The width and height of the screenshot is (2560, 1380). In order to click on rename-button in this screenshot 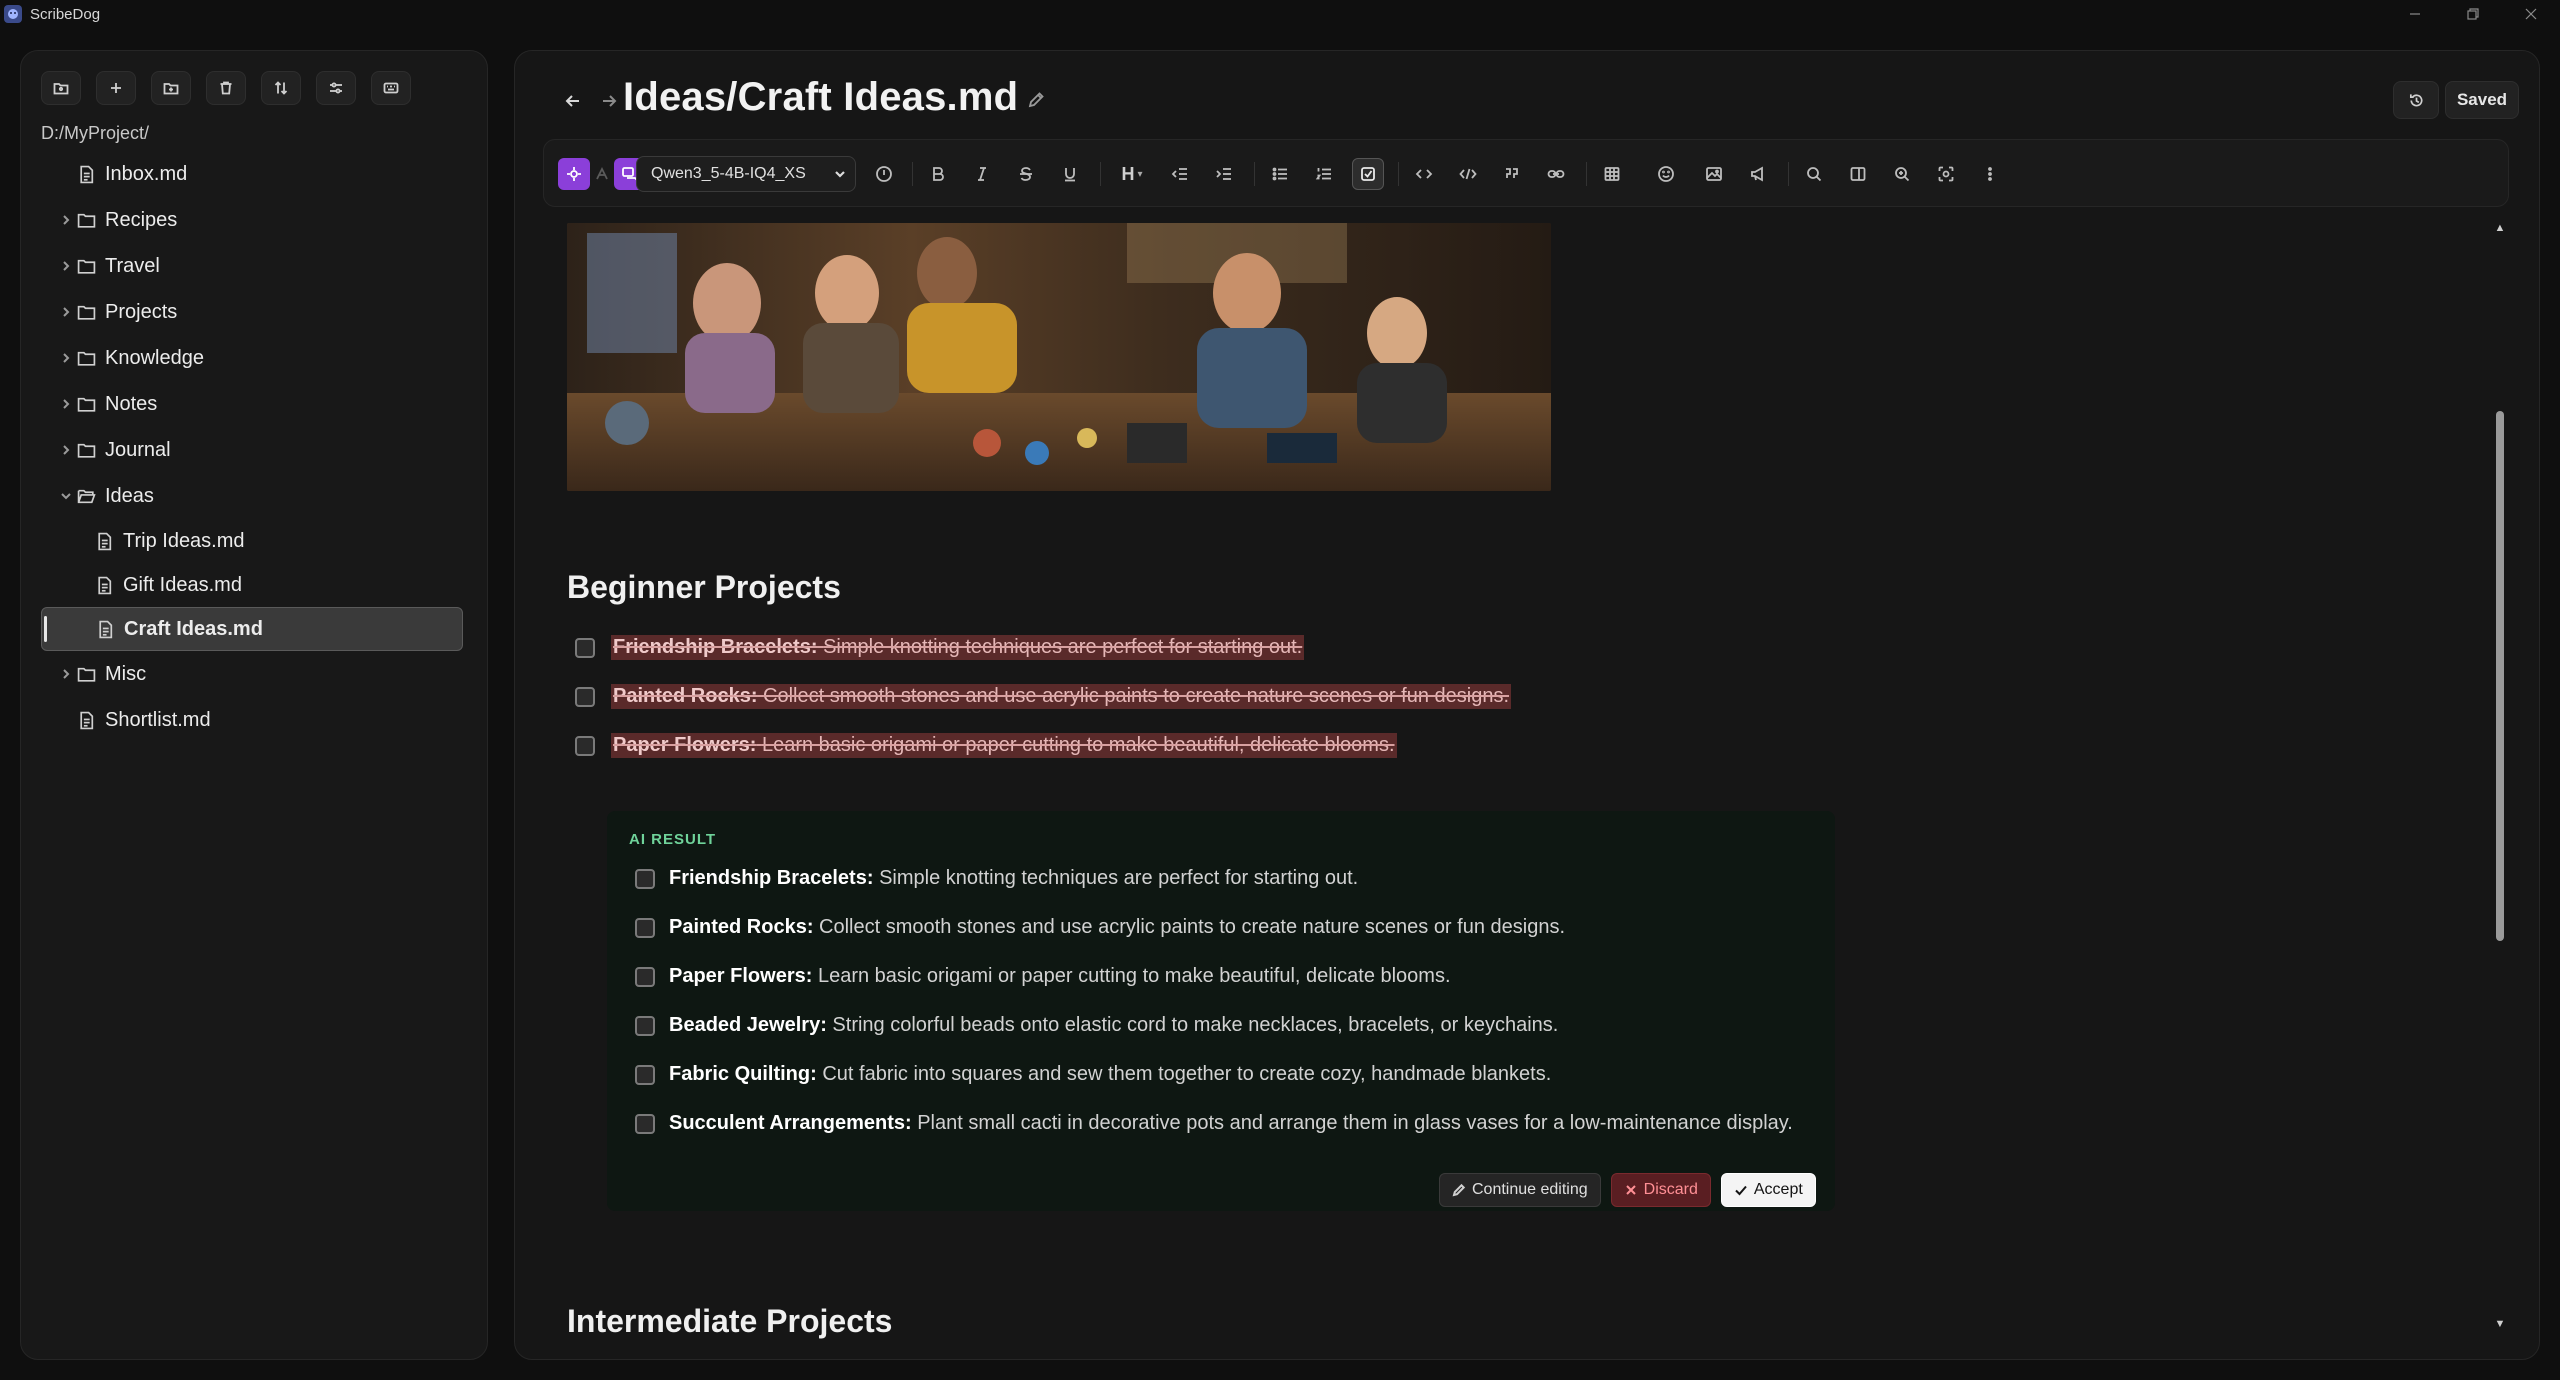, I will do `click(1036, 100)`.